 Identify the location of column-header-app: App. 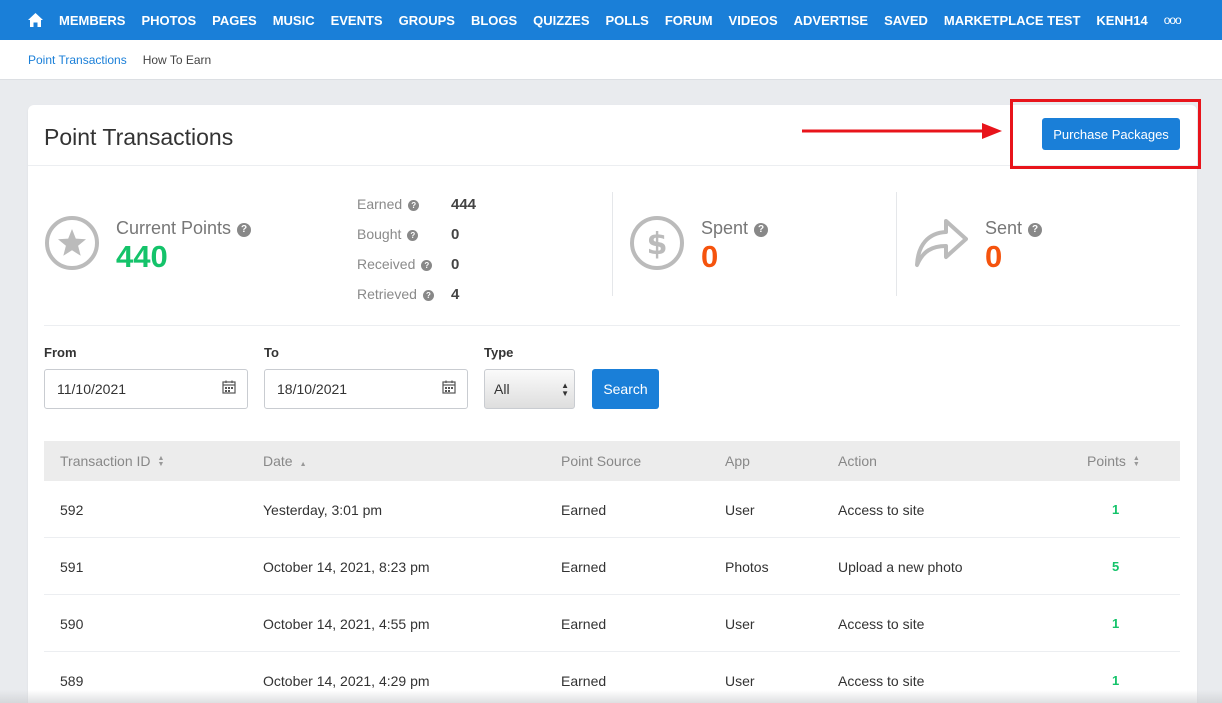
(737, 461).